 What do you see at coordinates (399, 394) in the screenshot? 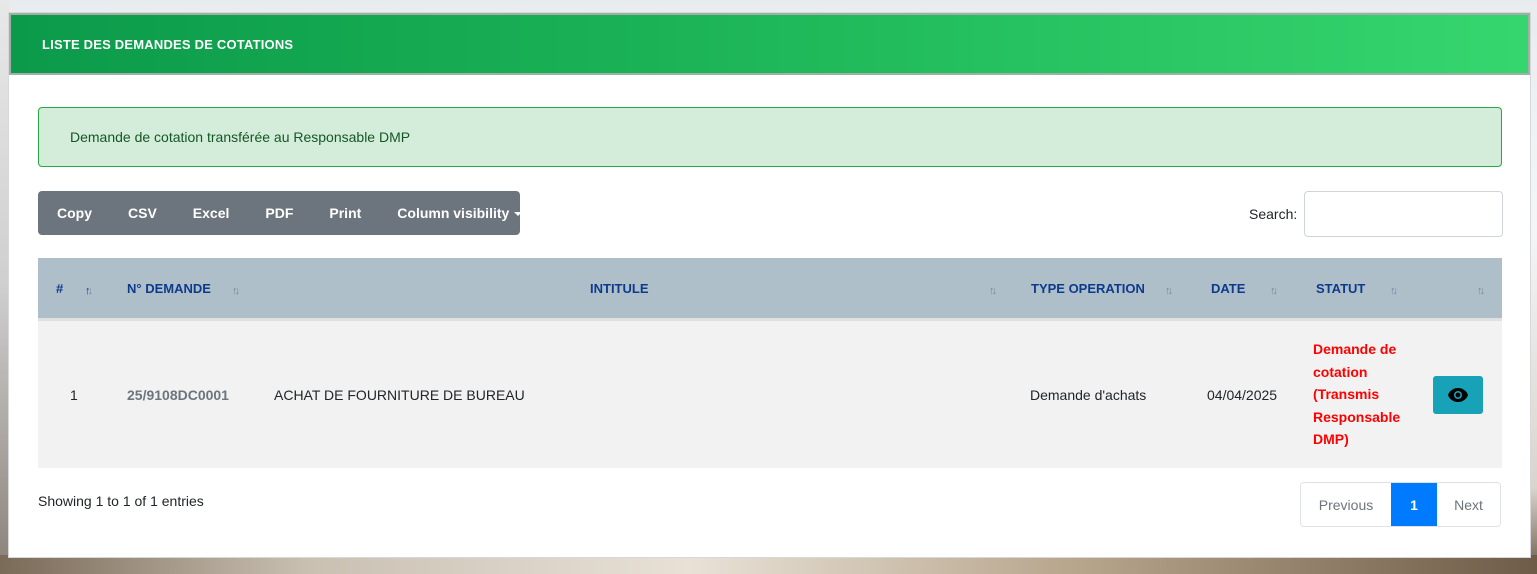
I see `row-intitule: ACHAT DE FOURNITURE DE BUREAU` at bounding box center [399, 394].